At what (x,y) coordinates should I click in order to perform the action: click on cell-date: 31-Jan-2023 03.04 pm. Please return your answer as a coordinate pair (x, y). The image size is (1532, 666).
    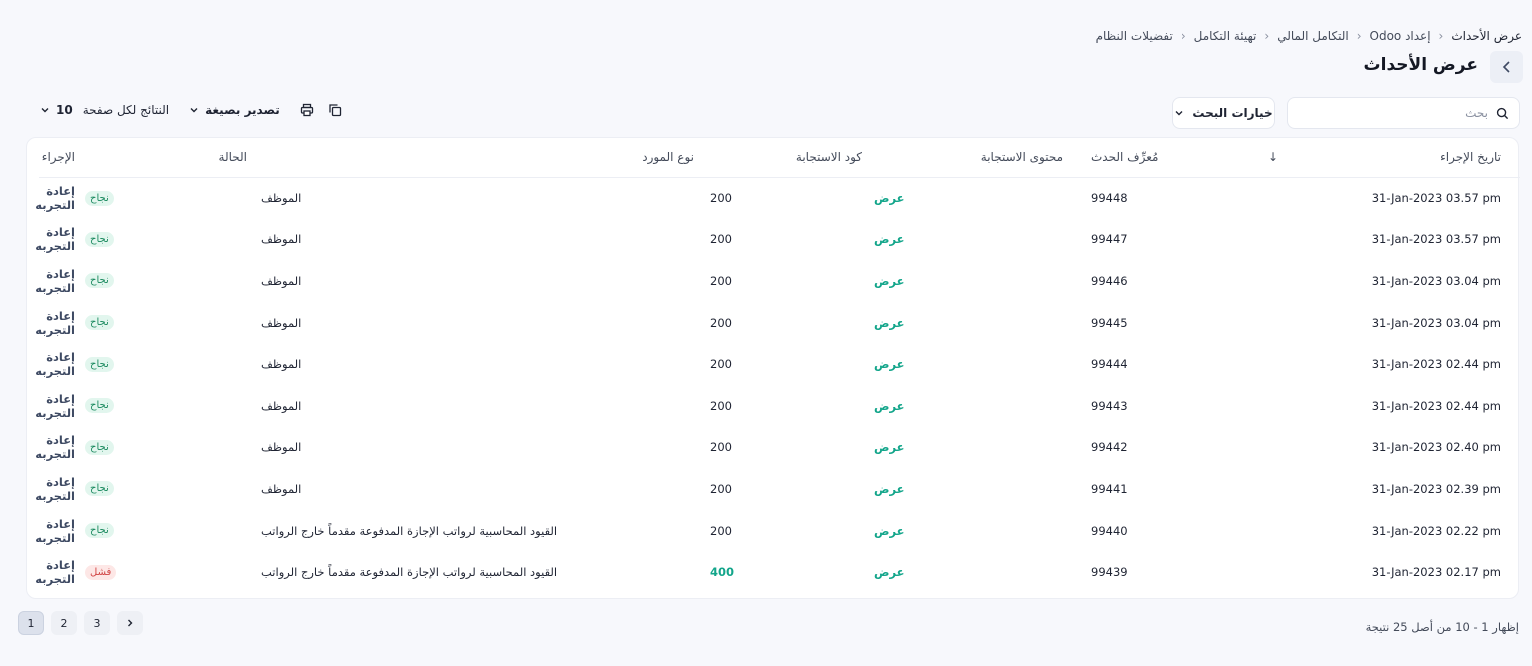
    Looking at the image, I should click on (1436, 322).